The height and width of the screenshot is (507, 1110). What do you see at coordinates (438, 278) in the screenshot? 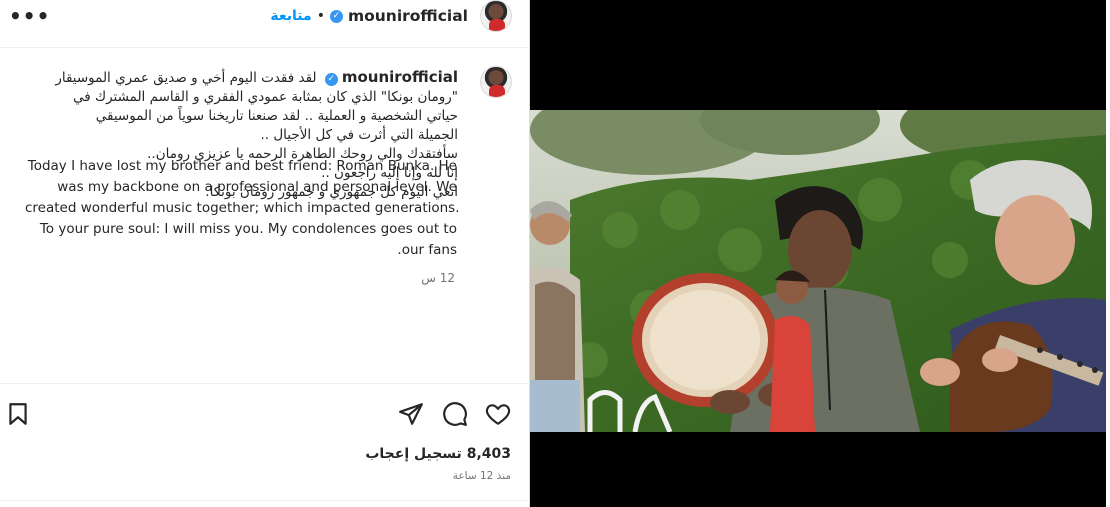
I see `caption-timestamp: 12 س` at bounding box center [438, 278].